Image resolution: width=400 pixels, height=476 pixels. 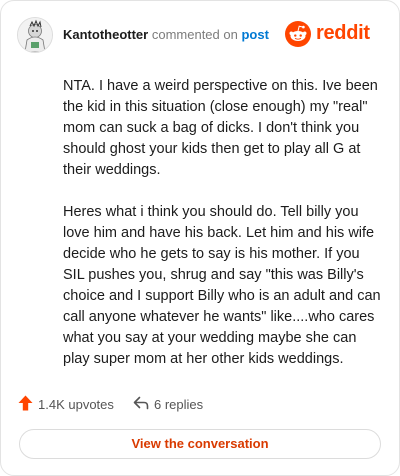 What do you see at coordinates (298, 34) in the screenshot?
I see `reddit-snoo-icon` at bounding box center [298, 34].